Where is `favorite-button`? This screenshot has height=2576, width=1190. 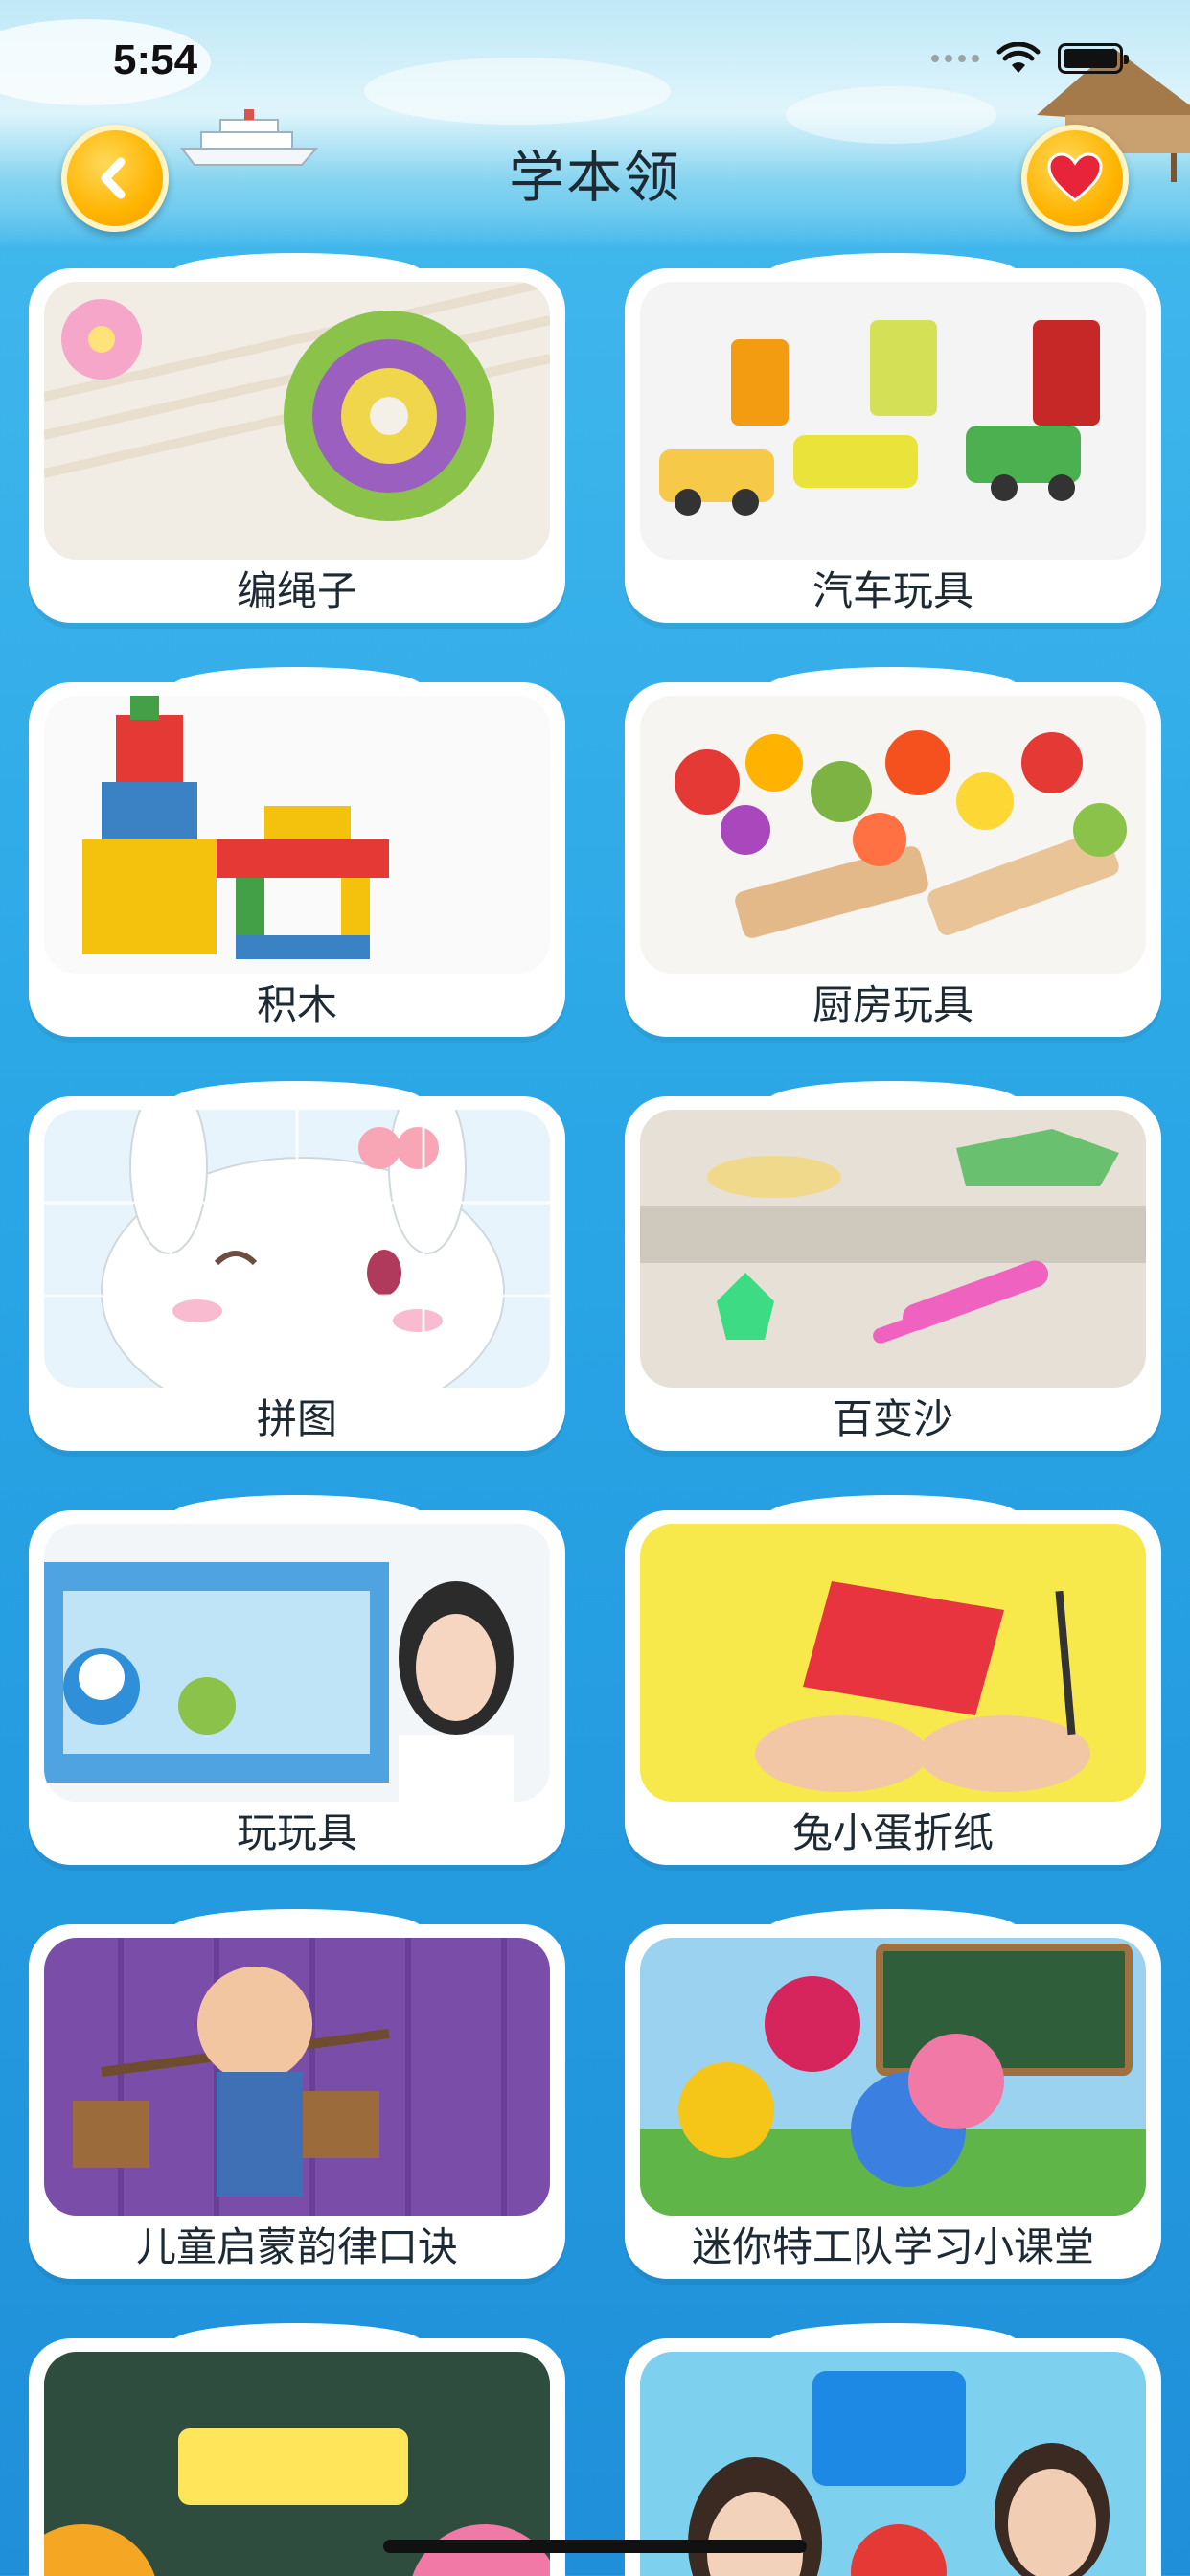
favorite-button is located at coordinates (1075, 178).